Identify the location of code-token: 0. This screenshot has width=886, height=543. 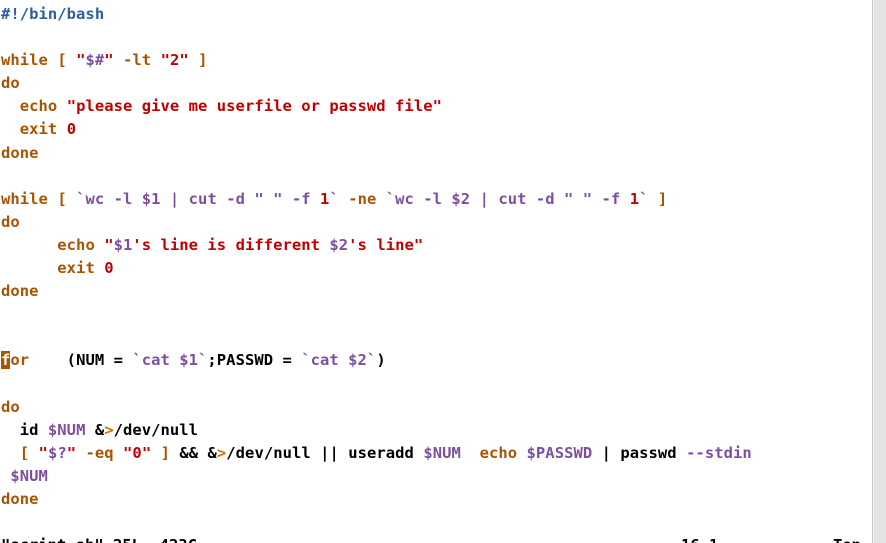
(71, 129).